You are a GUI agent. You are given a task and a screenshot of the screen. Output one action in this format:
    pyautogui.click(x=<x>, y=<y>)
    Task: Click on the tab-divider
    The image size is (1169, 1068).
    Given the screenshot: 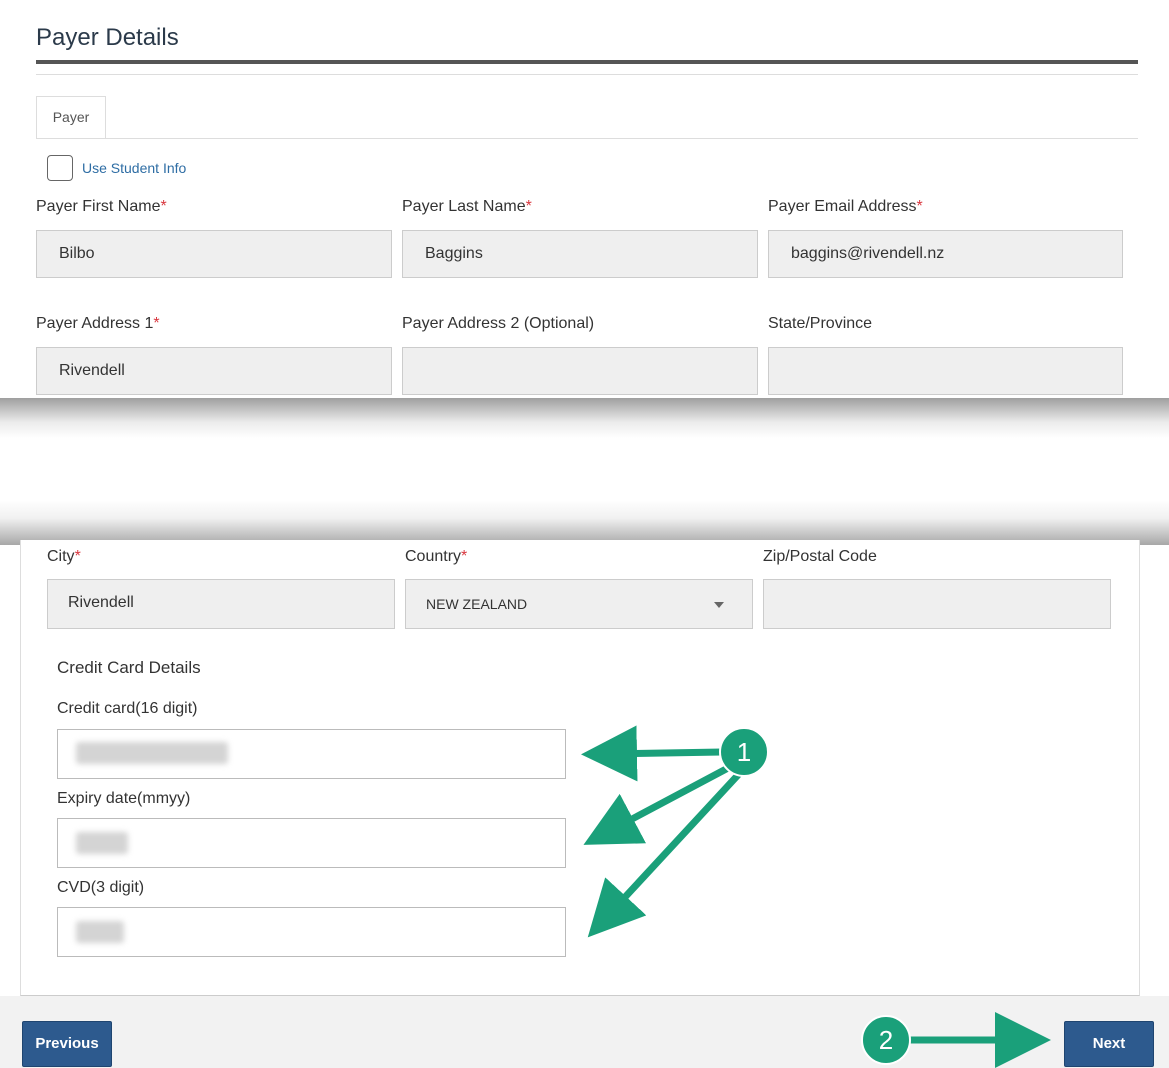 What is the action you would take?
    pyautogui.click(x=587, y=138)
    